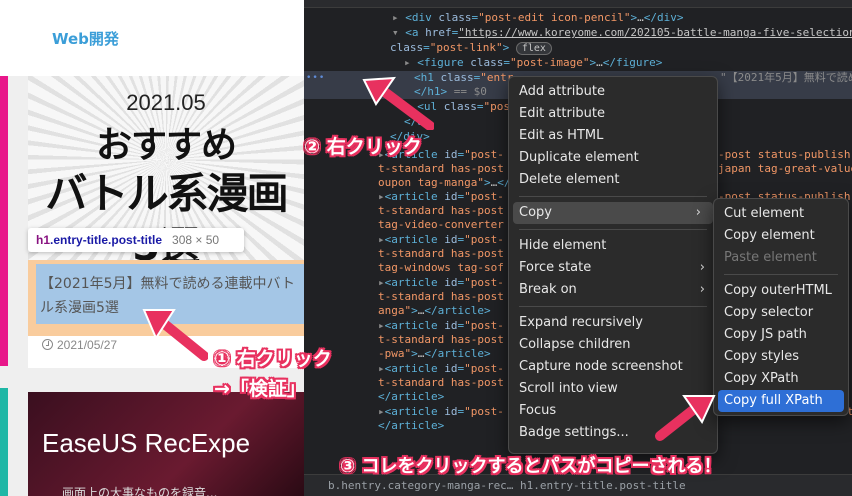 The height and width of the screenshot is (496, 852). Describe the element at coordinates (781, 291) in the screenshot. I see `menu-item-copy-outerhtml: Copy outerHTML` at that location.